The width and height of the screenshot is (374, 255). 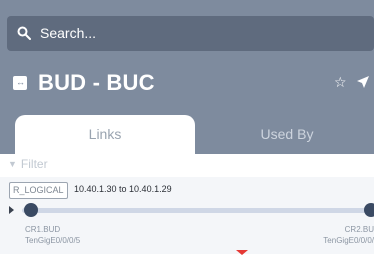 What do you see at coordinates (20, 83) in the screenshot?
I see `link-object-icon: ↔` at bounding box center [20, 83].